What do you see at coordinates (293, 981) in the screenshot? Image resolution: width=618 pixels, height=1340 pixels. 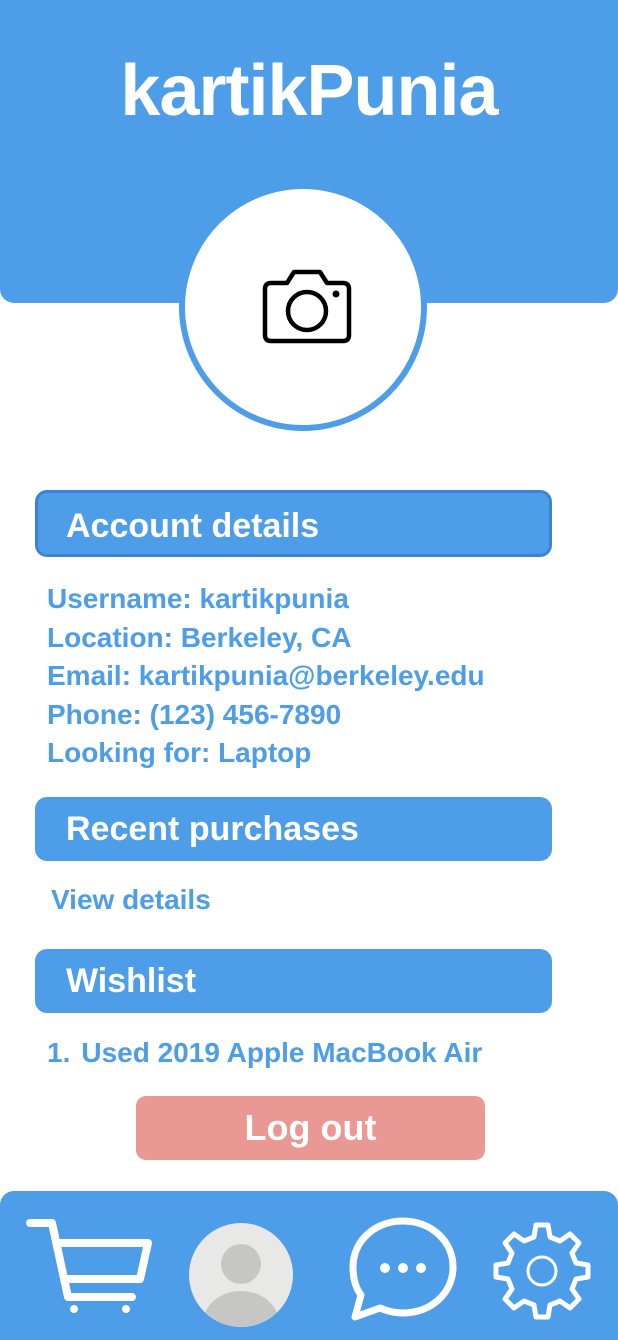 I see `wishlist-header: Wishlist` at bounding box center [293, 981].